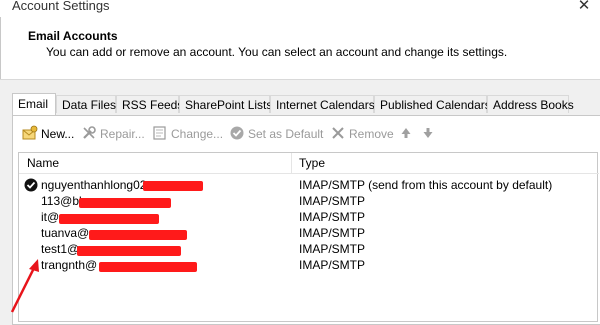 This screenshot has height=325, width=600. What do you see at coordinates (73, 36) in the screenshot?
I see `section-title: Email Accounts` at bounding box center [73, 36].